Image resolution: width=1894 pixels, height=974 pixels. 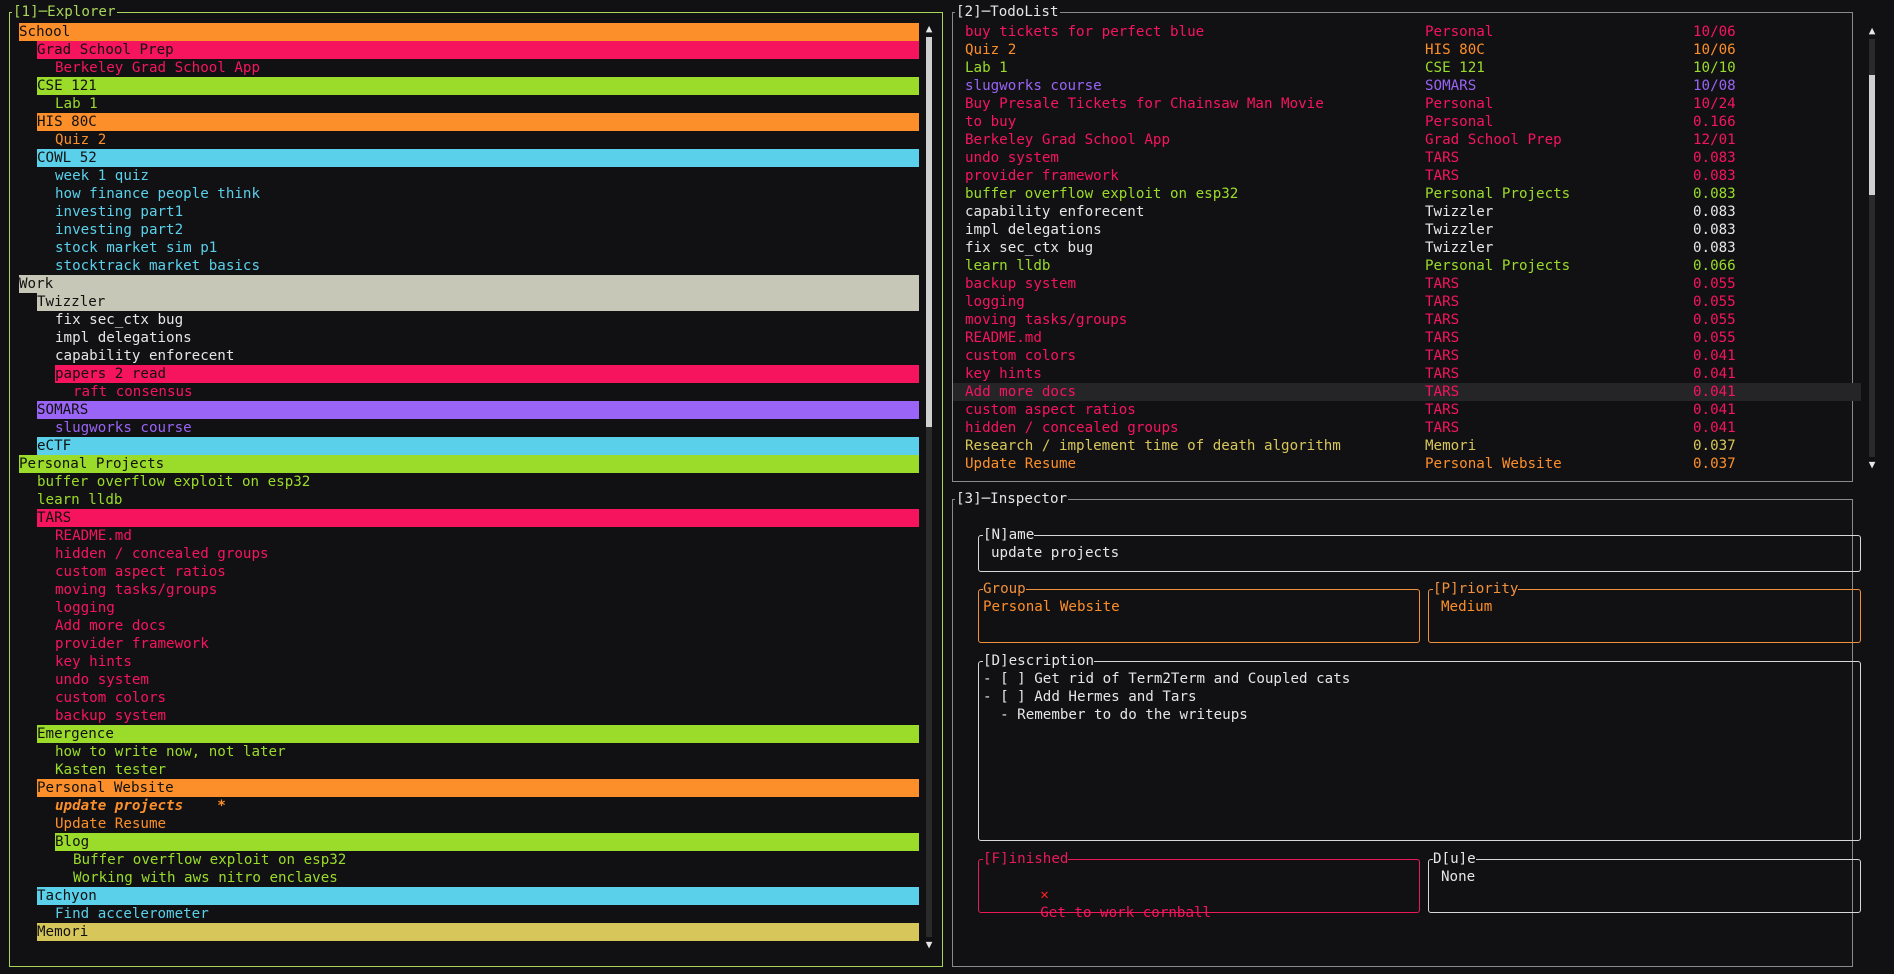 What do you see at coordinates (1407, 392) in the screenshot?
I see `todo-row: Add more docs TARS 0.041` at bounding box center [1407, 392].